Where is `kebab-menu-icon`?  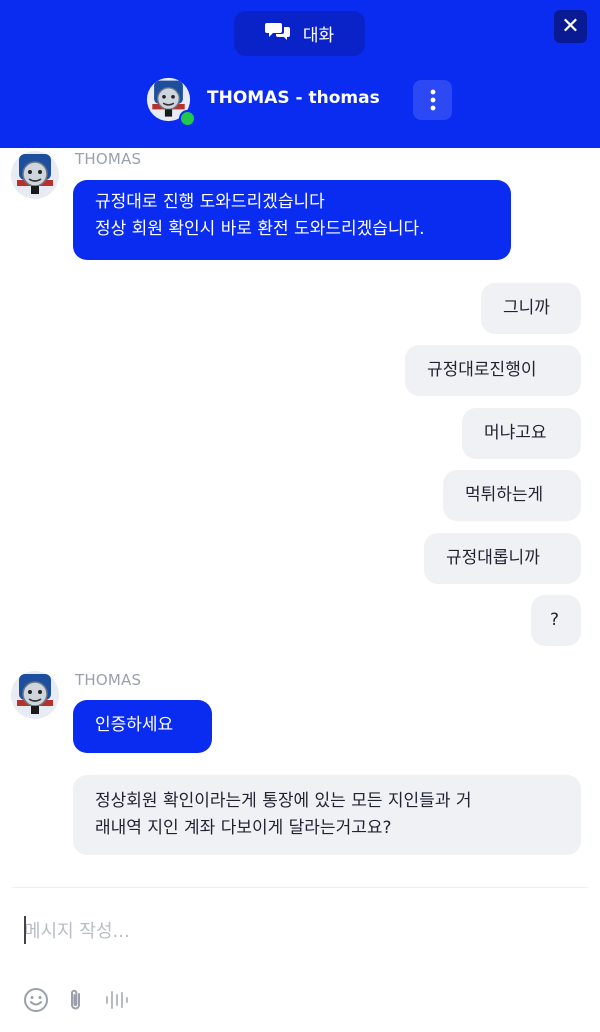 kebab-menu-icon is located at coordinates (432, 100).